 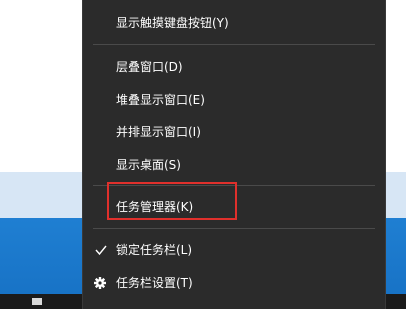 What do you see at coordinates (234, 67) in the screenshot?
I see `menu-item-cascade-windows: 层叠窗口(D)` at bounding box center [234, 67].